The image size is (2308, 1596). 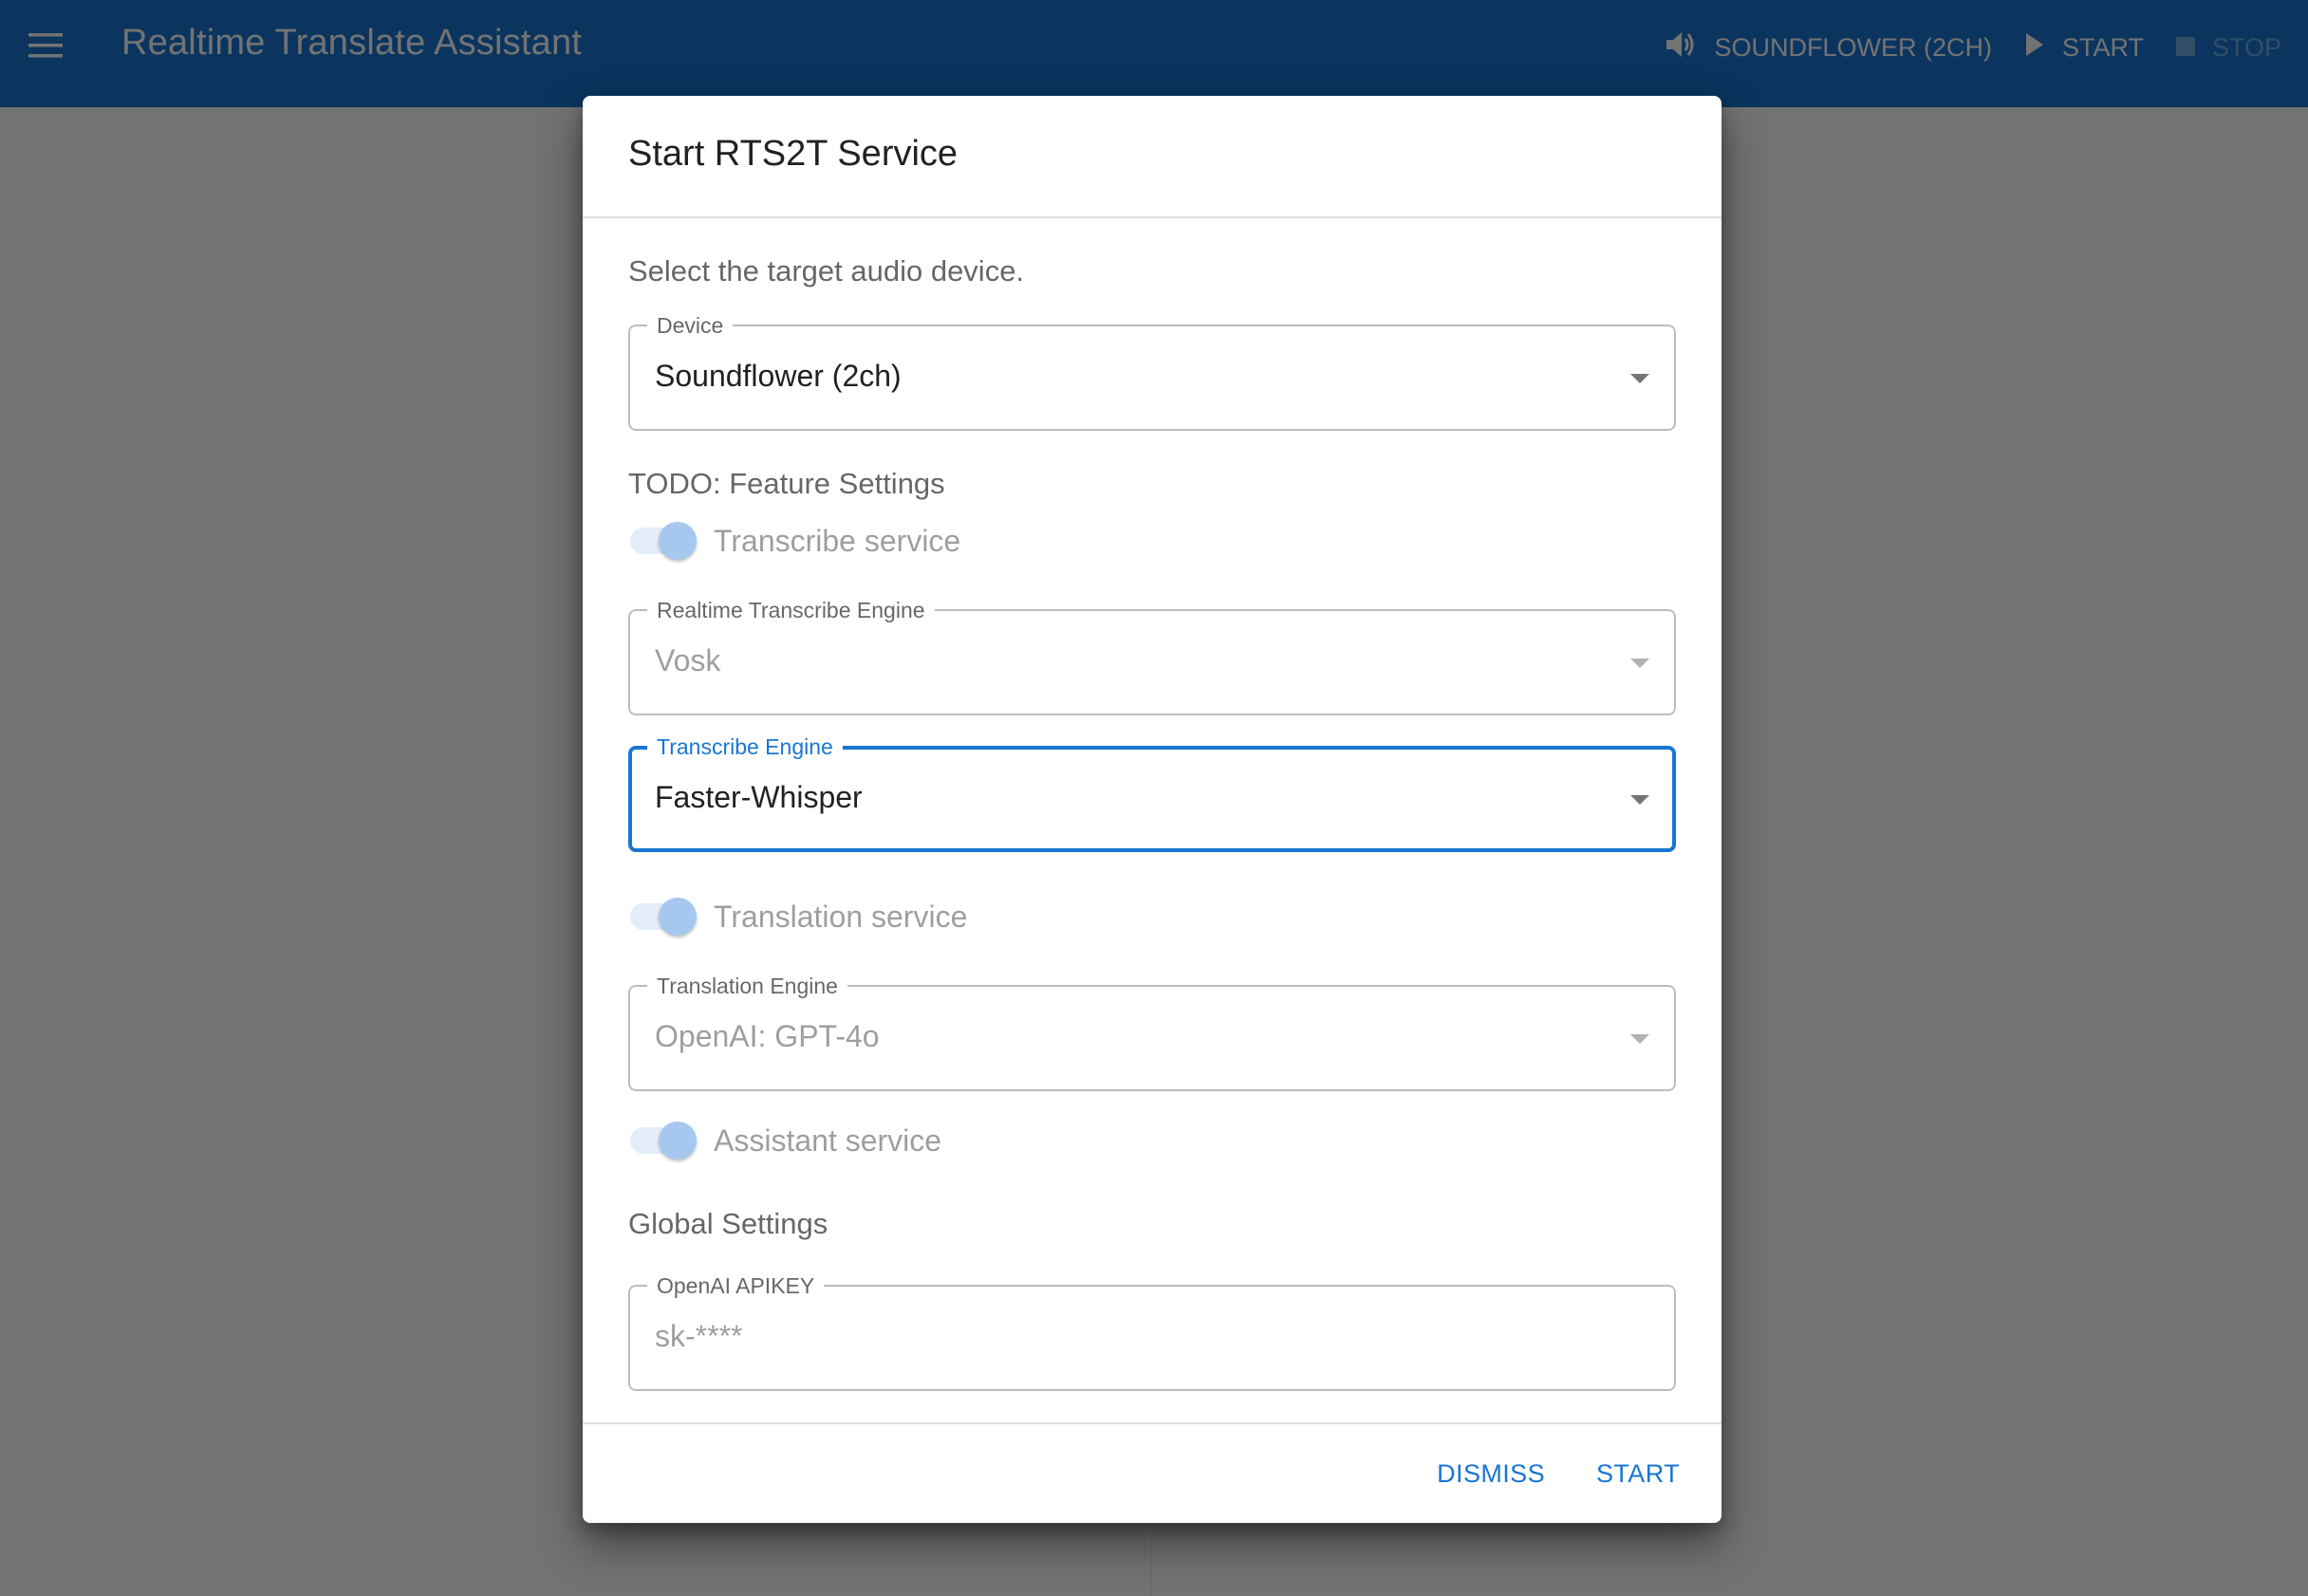 I want to click on device-instruction: Select the target audio device., so click(x=826, y=271).